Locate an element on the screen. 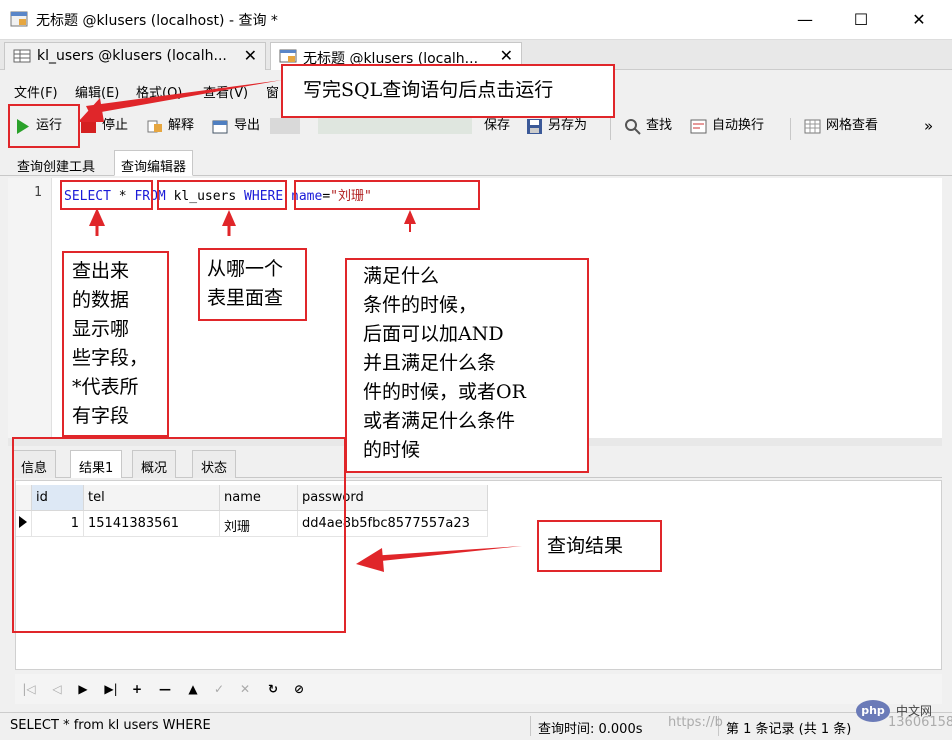 This screenshot has height=740, width=952. edit-record-button: ▲ is located at coordinates (193, 689).